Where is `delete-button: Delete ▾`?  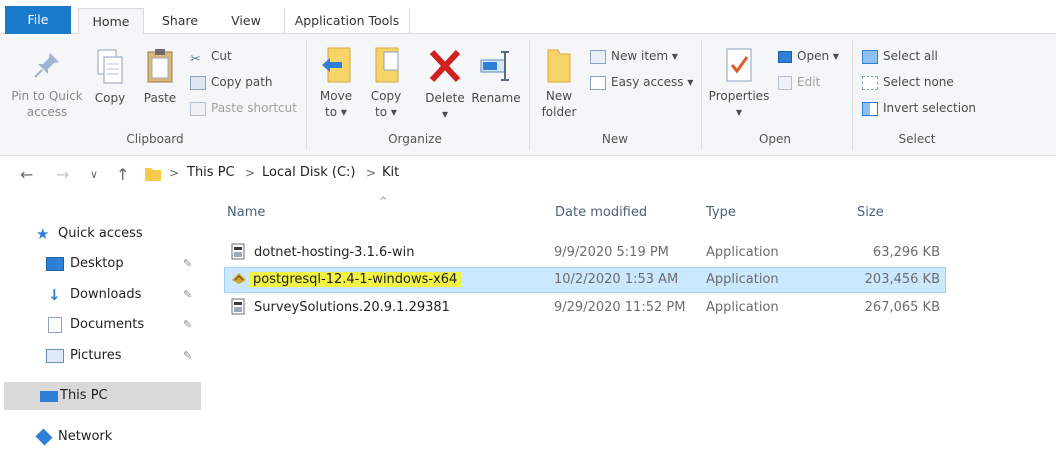 delete-button: Delete ▾ is located at coordinates (445, 85).